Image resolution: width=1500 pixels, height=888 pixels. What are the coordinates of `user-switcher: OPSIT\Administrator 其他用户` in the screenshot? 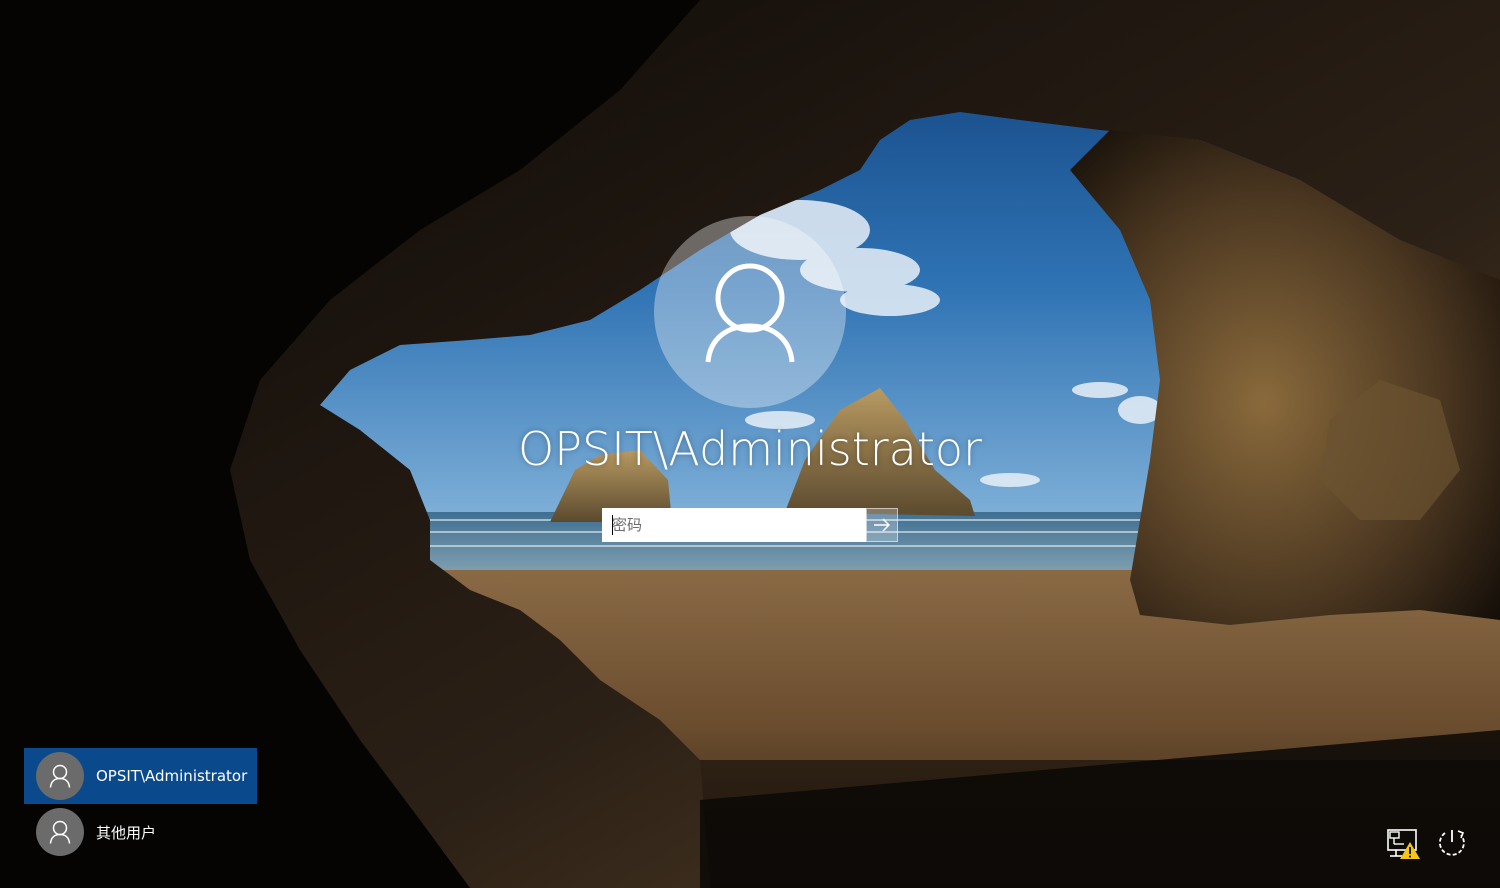 It's located at (140, 804).